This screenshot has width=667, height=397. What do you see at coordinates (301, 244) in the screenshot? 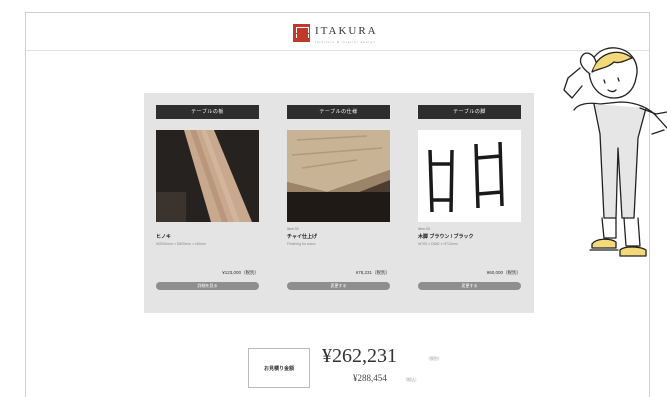
I see `card-desc: Finishing for wood` at bounding box center [301, 244].